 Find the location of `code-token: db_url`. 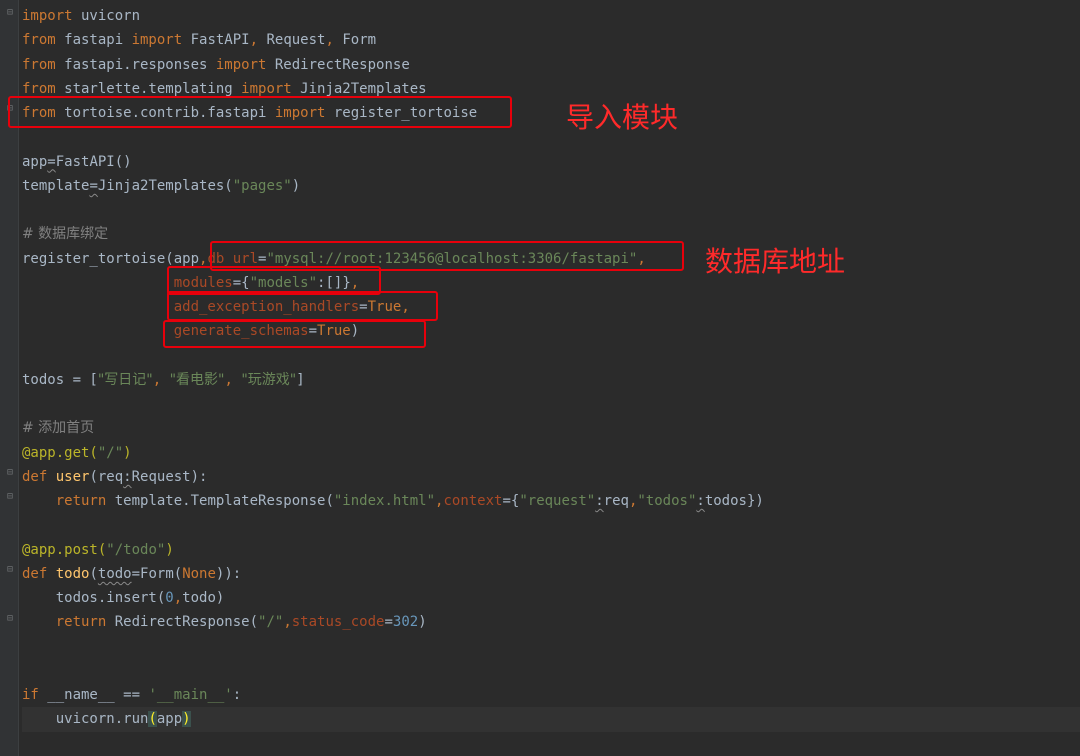

code-token: db_url is located at coordinates (233, 258).